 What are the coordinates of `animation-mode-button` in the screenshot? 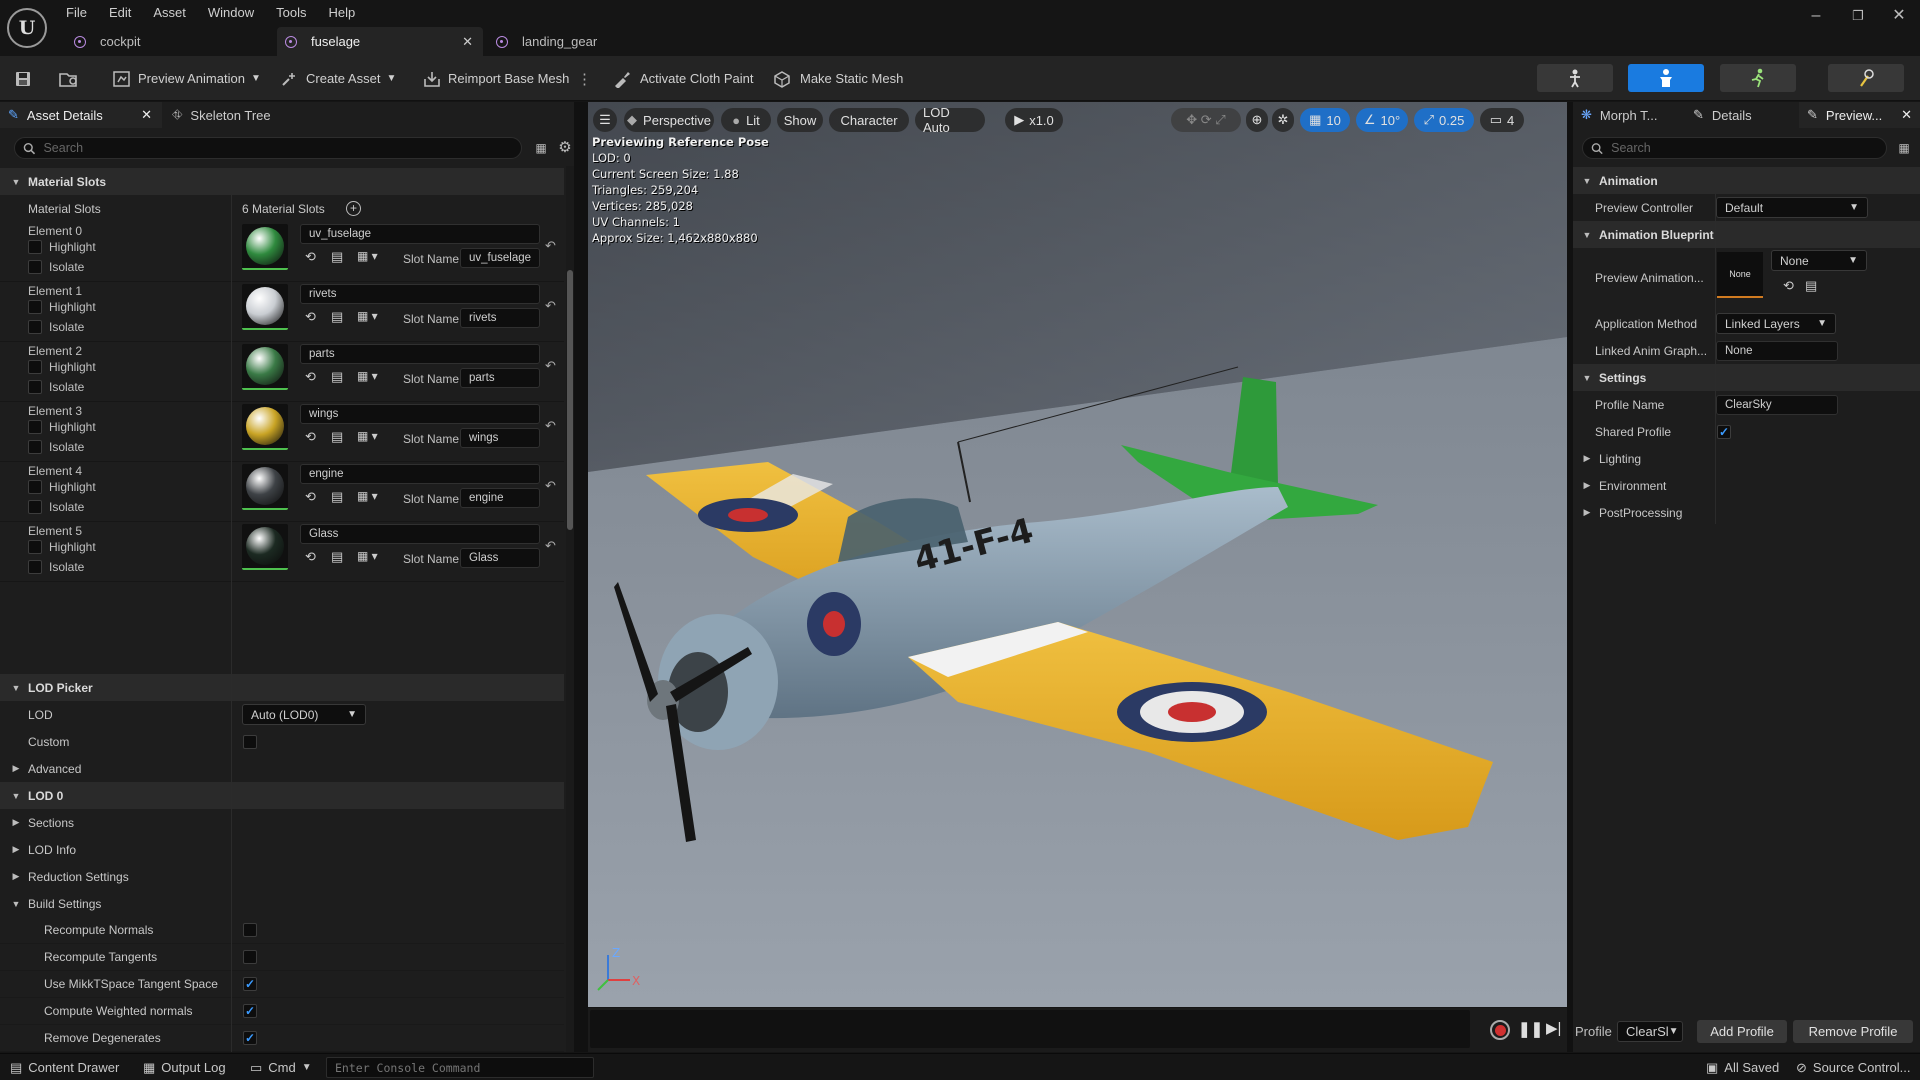 It's located at (1758, 78).